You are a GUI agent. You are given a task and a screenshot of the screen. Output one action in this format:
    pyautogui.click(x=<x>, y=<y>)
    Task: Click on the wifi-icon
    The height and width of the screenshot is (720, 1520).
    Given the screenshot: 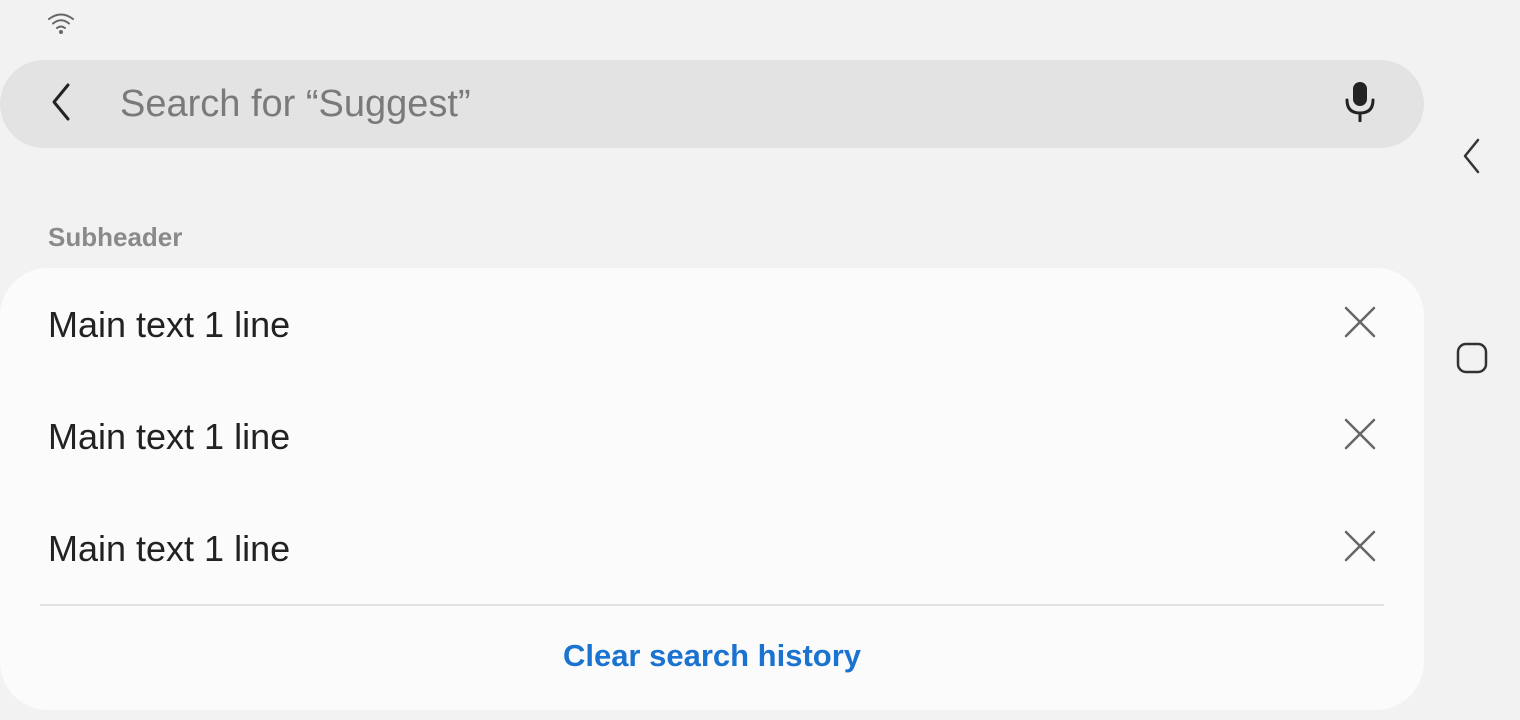 What is the action you would take?
    pyautogui.click(x=61, y=26)
    